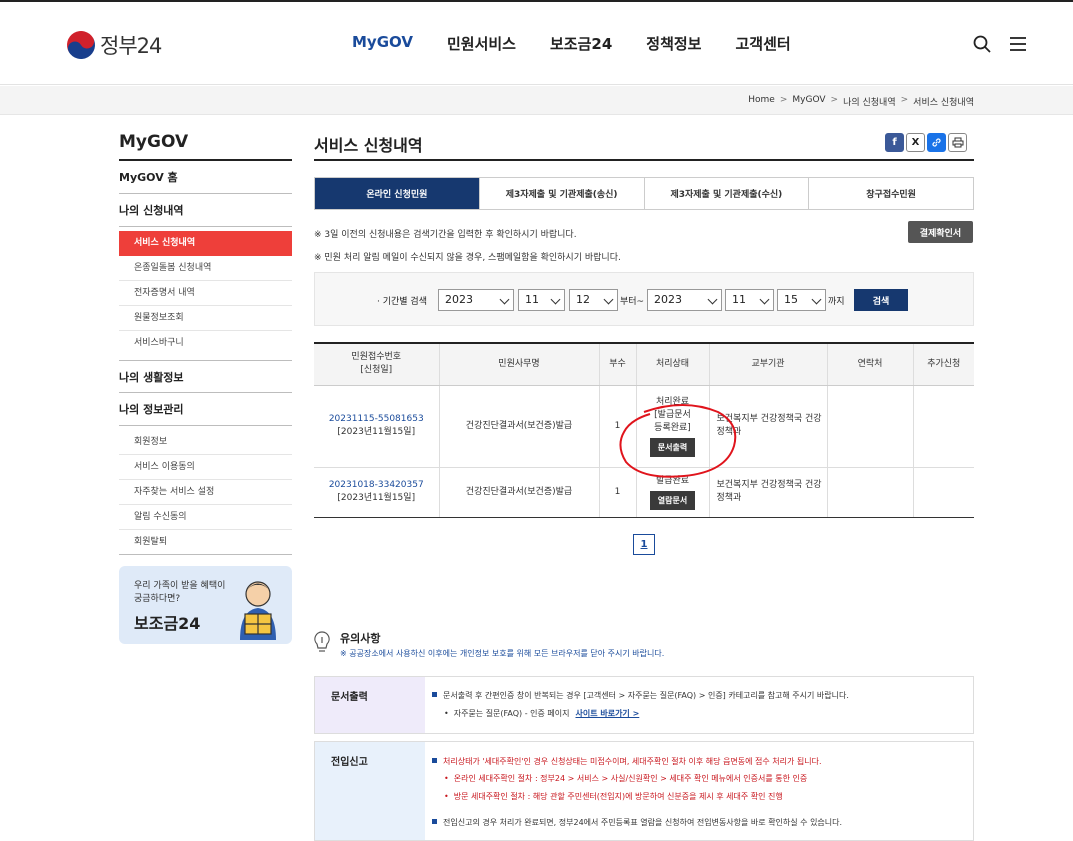 The image size is (1073, 841). What do you see at coordinates (370, 791) in the screenshot?
I see `info-head-move-in: 전입신고` at bounding box center [370, 791].